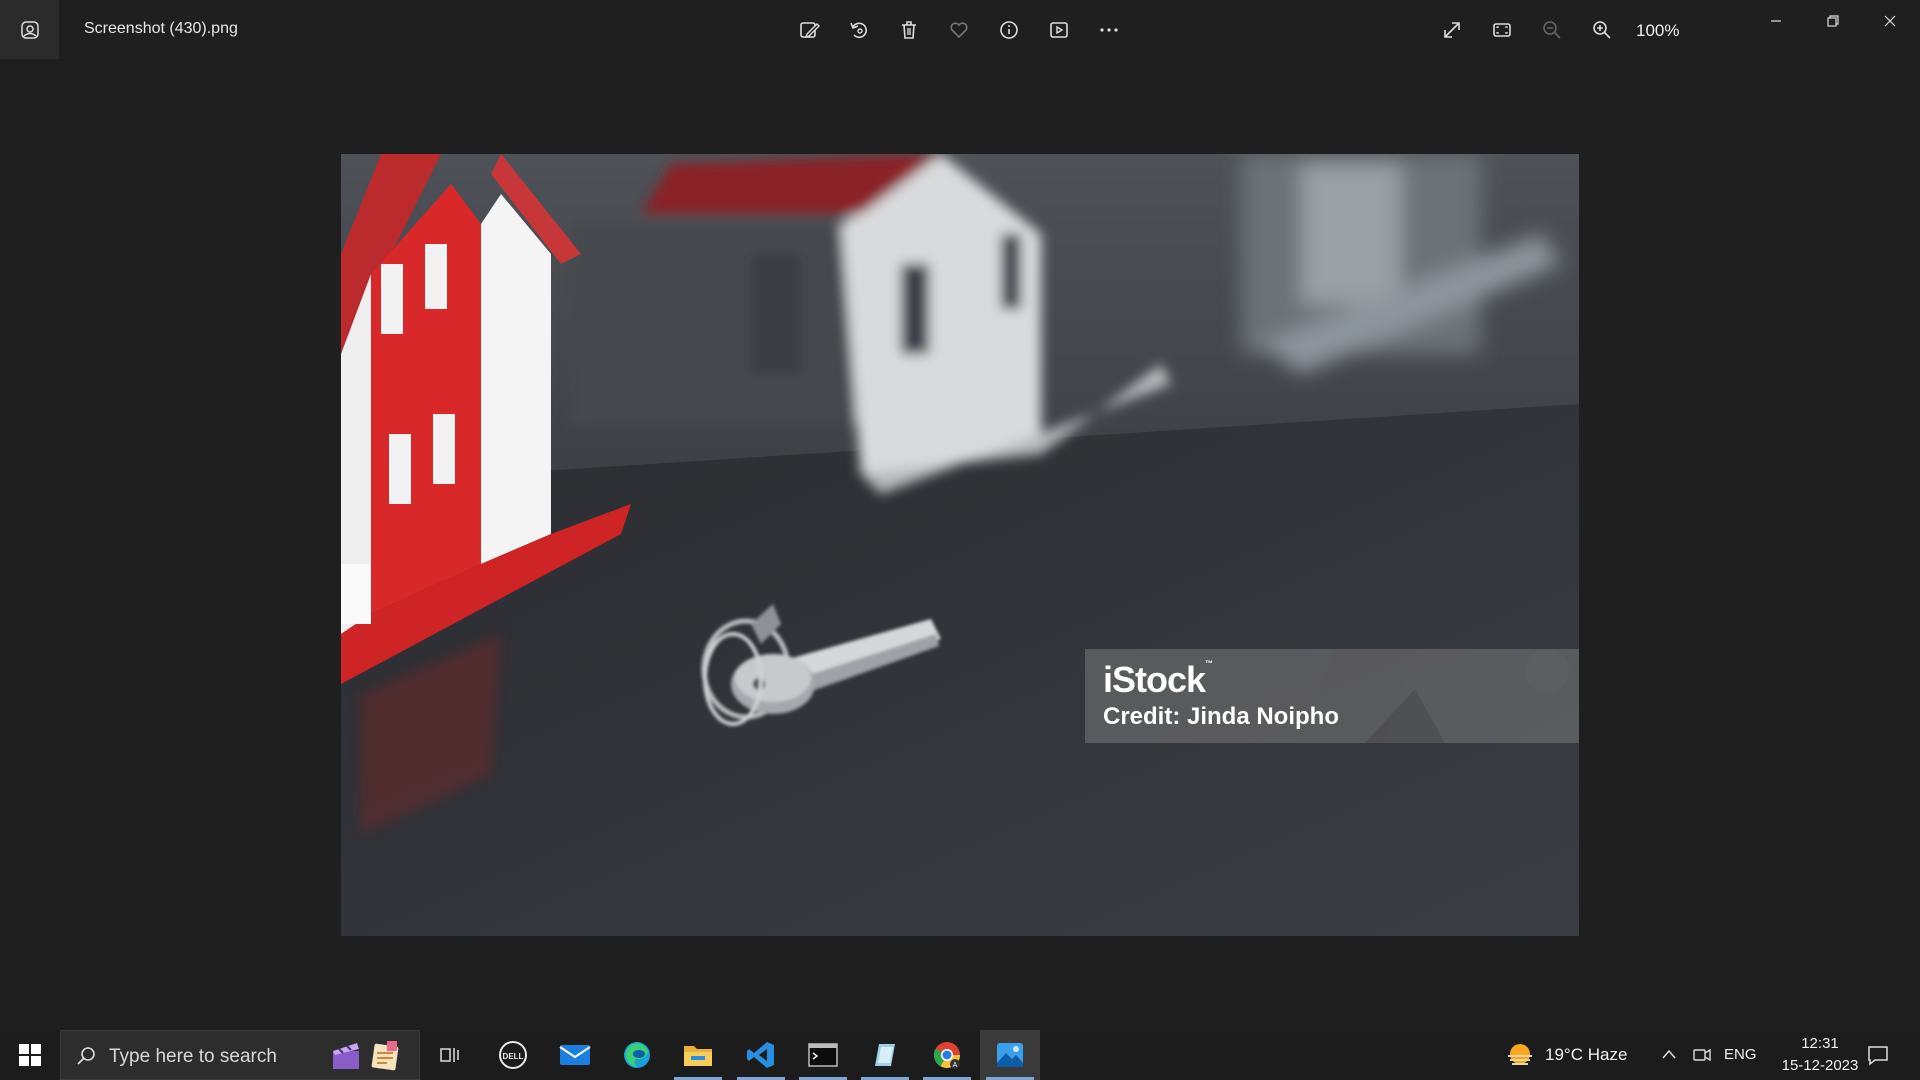 The image size is (1920, 1080). I want to click on title-bar: Screenshot (430).png 100%, so click(960, 30).